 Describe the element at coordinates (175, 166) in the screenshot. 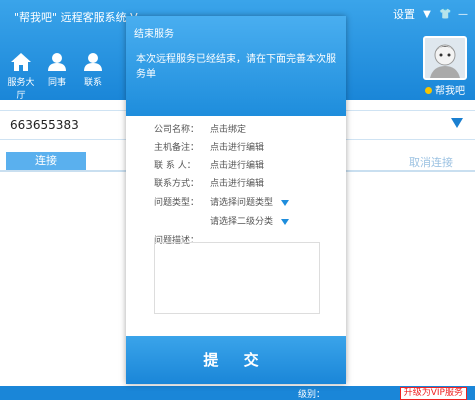

I see `field-label: 联 系 人：` at that location.